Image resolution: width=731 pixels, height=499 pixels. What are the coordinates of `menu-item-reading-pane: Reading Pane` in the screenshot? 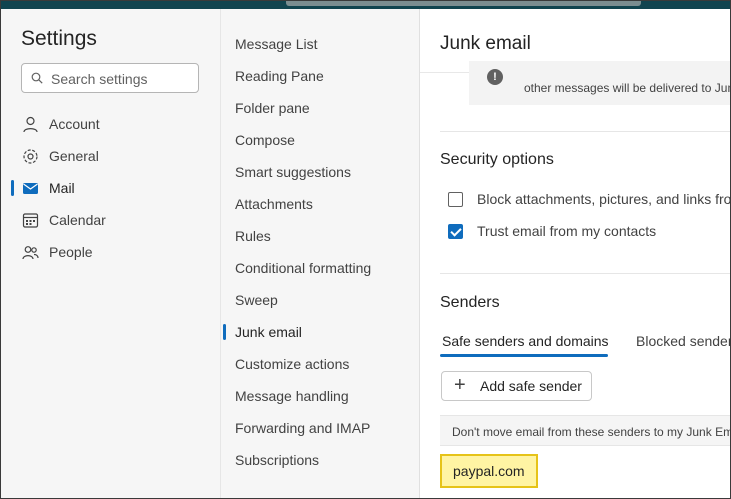 It's located at (321, 77).